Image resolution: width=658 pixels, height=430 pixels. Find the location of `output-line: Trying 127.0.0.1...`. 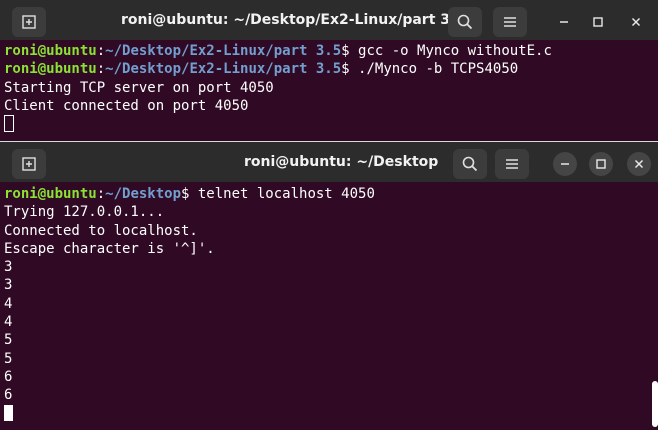

output-line: Trying 127.0.0.1... is located at coordinates (84, 212).